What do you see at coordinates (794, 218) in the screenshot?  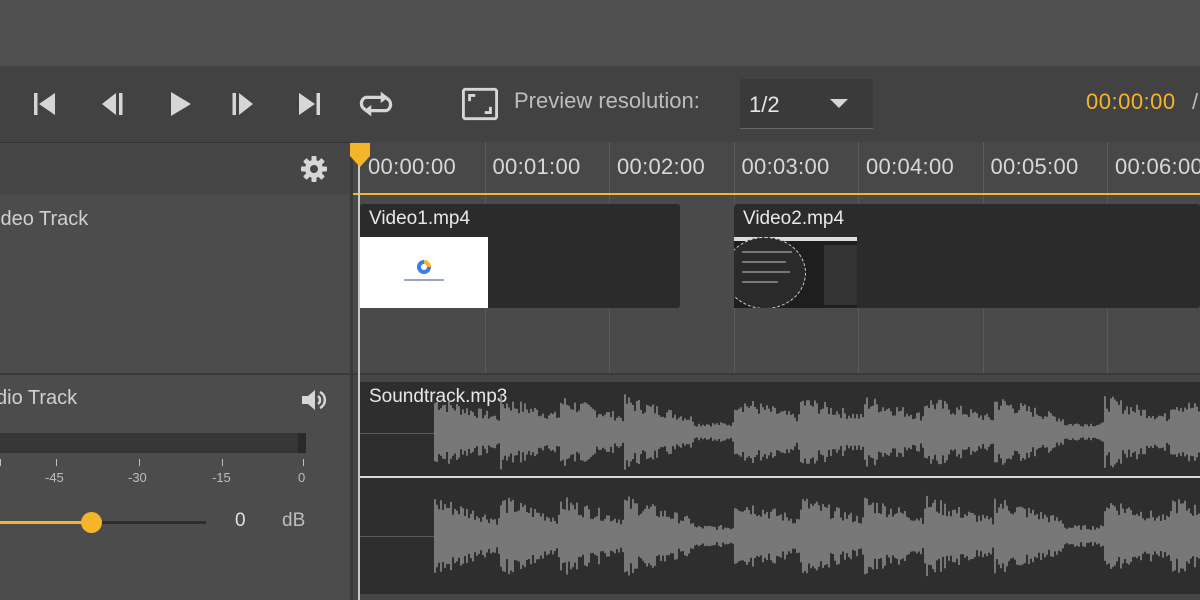 I see `video-clip-name: Video2.mp4` at bounding box center [794, 218].